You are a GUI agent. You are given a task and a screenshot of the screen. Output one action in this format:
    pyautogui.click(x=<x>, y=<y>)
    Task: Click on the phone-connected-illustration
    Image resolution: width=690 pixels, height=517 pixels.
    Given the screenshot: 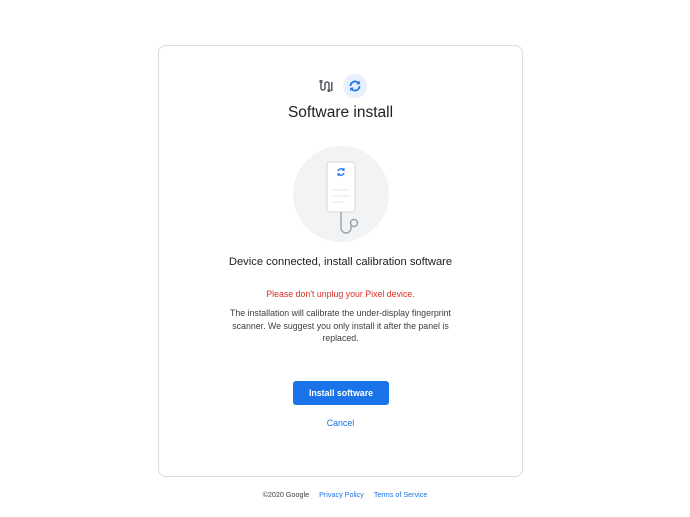 What is the action you would take?
    pyautogui.click(x=341, y=194)
    